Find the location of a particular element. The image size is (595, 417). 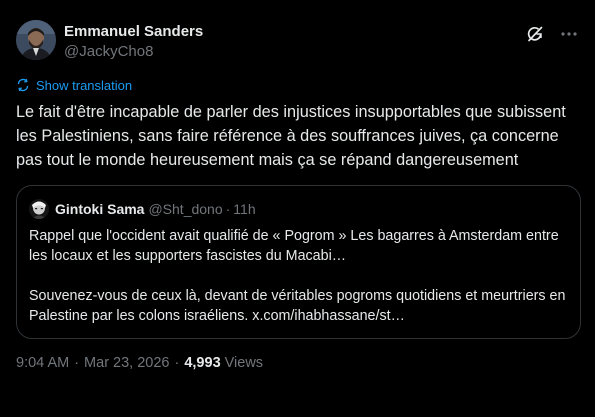

post-header: Emmanuel Sanders @JackyCho8 is located at coordinates (297, 40).